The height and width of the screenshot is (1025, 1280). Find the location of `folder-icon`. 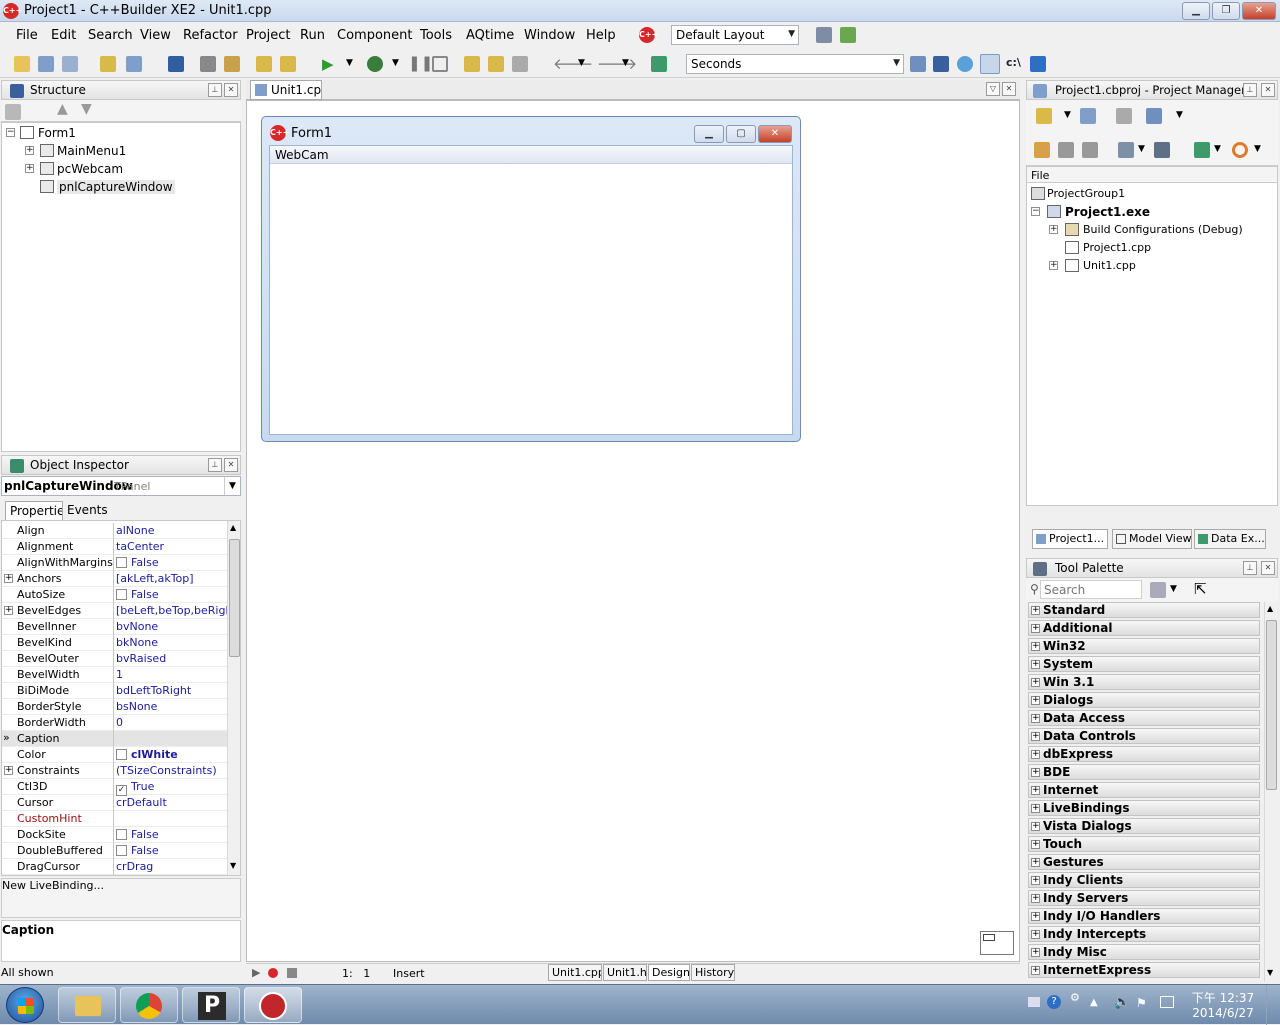

folder-icon is located at coordinates (13, 112).